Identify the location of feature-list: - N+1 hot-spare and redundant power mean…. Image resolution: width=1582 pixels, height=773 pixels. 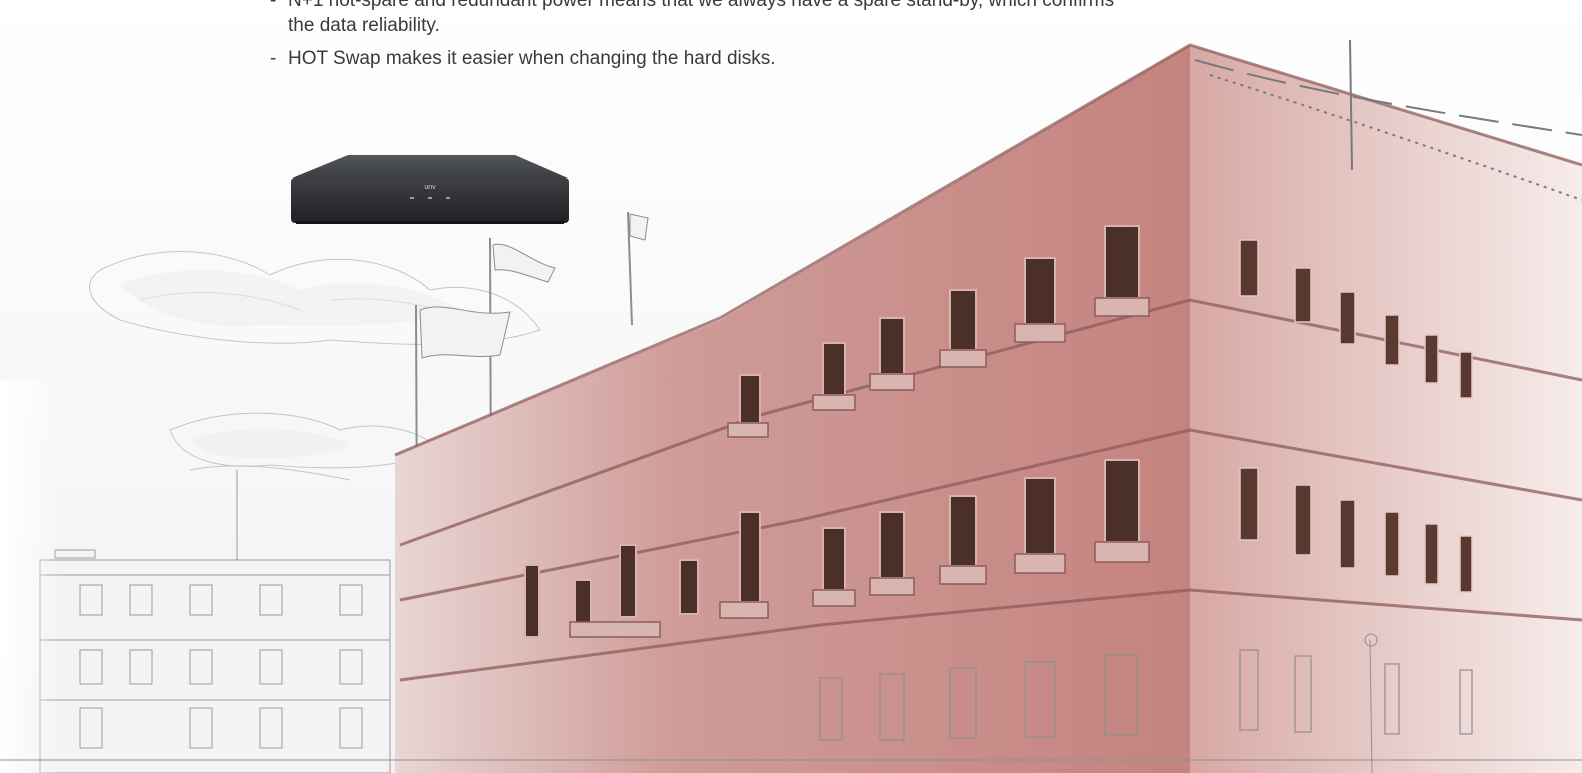
(750, 39).